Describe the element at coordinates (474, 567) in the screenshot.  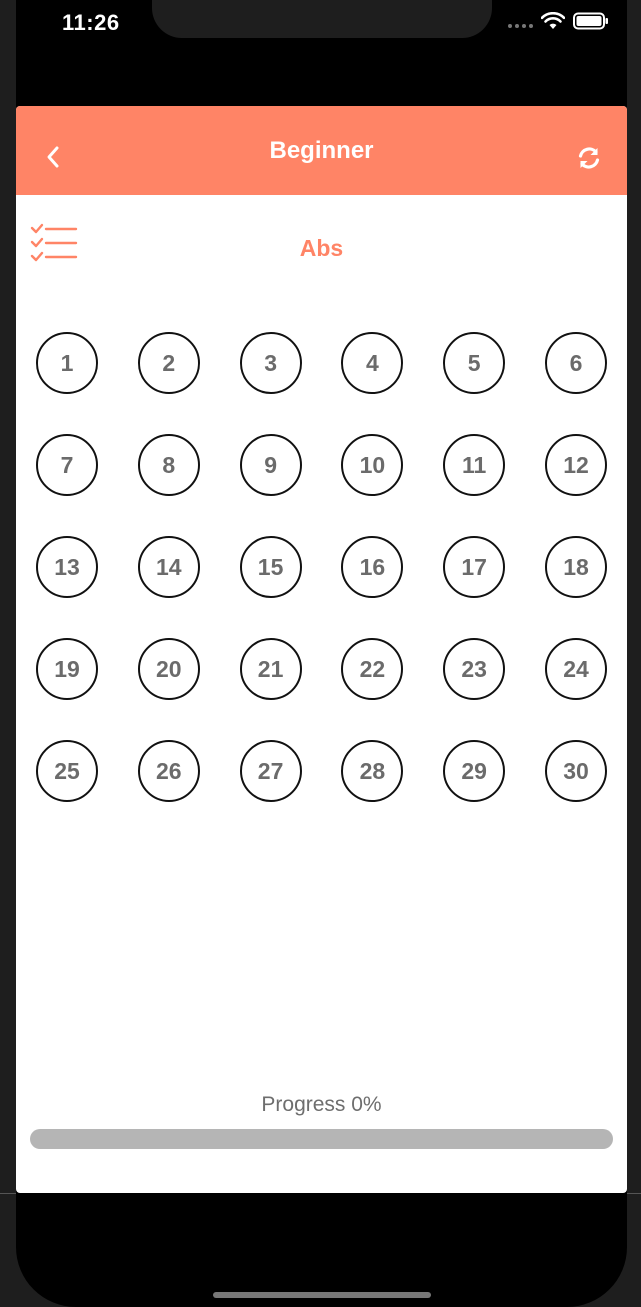
I see `day-button: 17` at that location.